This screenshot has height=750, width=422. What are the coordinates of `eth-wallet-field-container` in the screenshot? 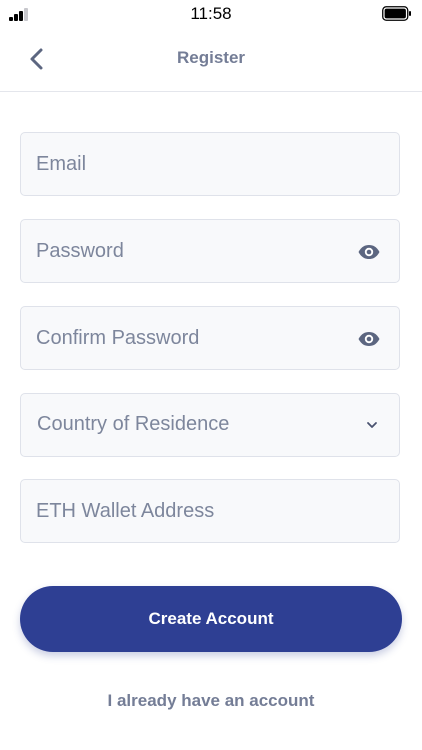 It's located at (210, 511).